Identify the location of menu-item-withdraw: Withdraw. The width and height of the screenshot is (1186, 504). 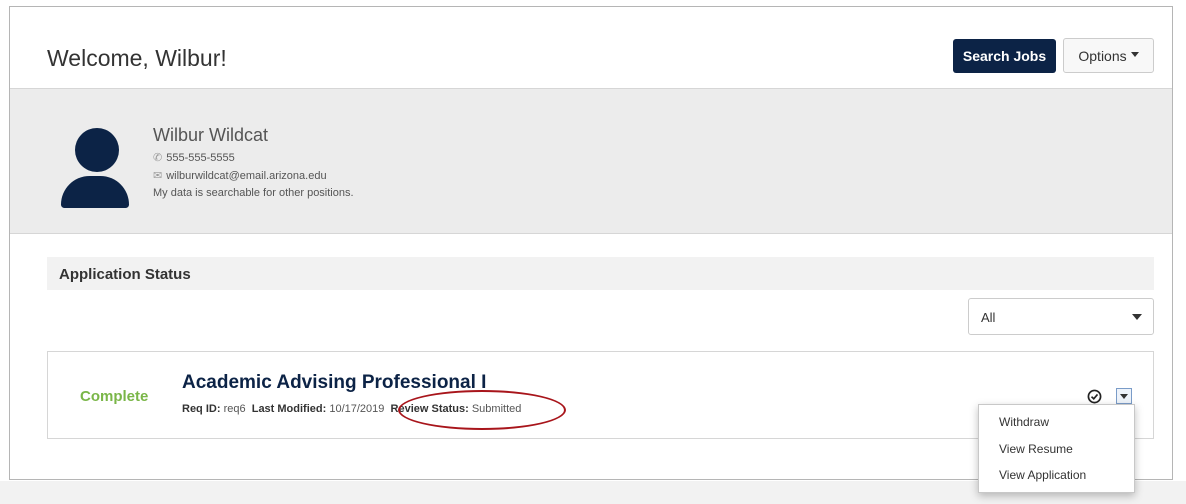
(1024, 422).